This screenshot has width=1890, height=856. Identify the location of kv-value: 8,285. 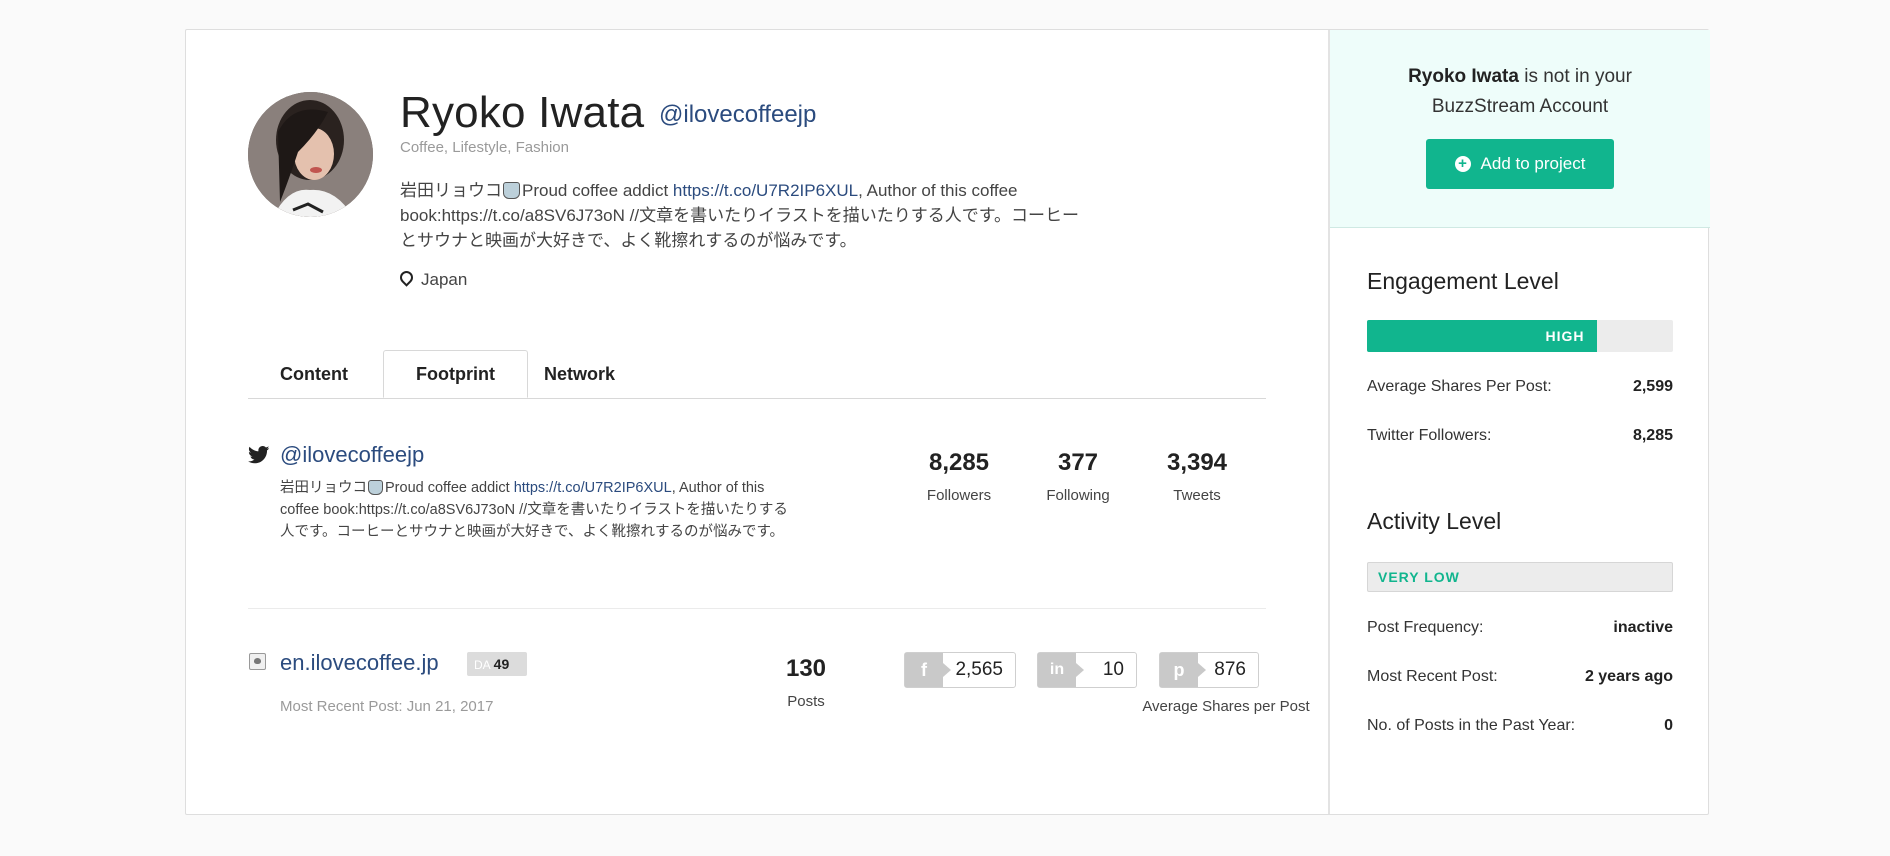
(1652, 435).